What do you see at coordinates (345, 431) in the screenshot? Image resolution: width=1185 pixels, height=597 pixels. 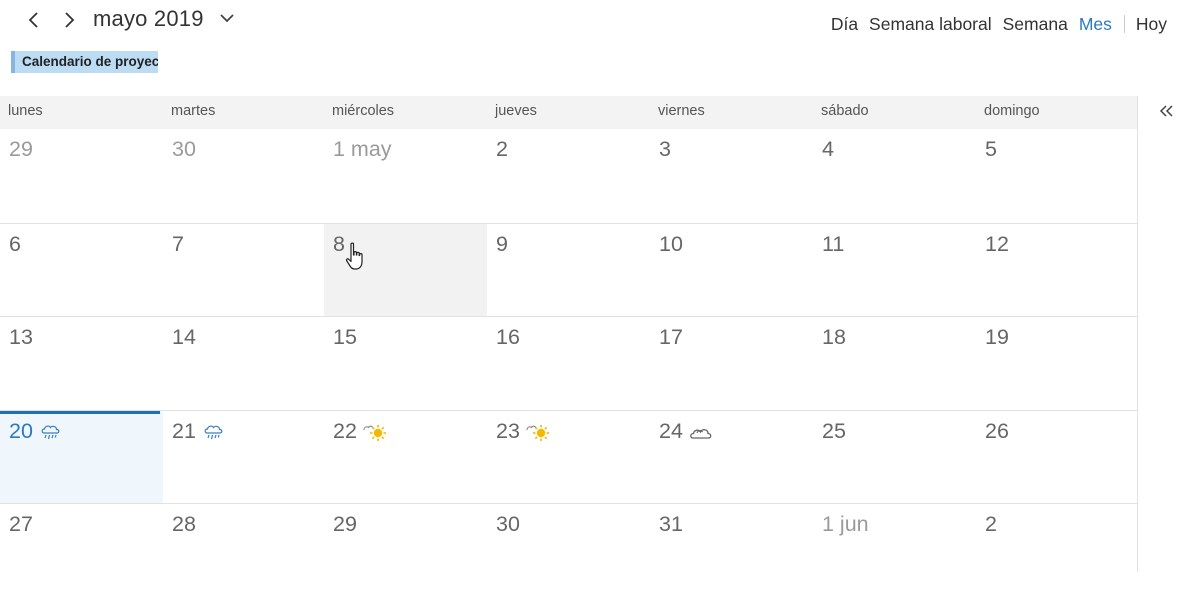 I see `date-number: 22` at bounding box center [345, 431].